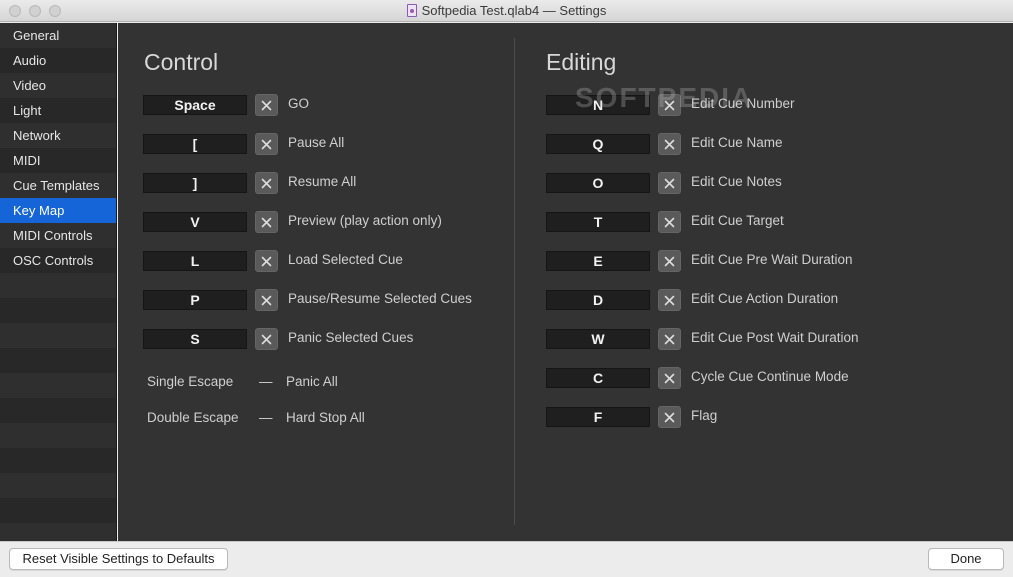 The image size is (1013, 577). What do you see at coordinates (181, 62) in the screenshot?
I see `control-heading: Control` at bounding box center [181, 62].